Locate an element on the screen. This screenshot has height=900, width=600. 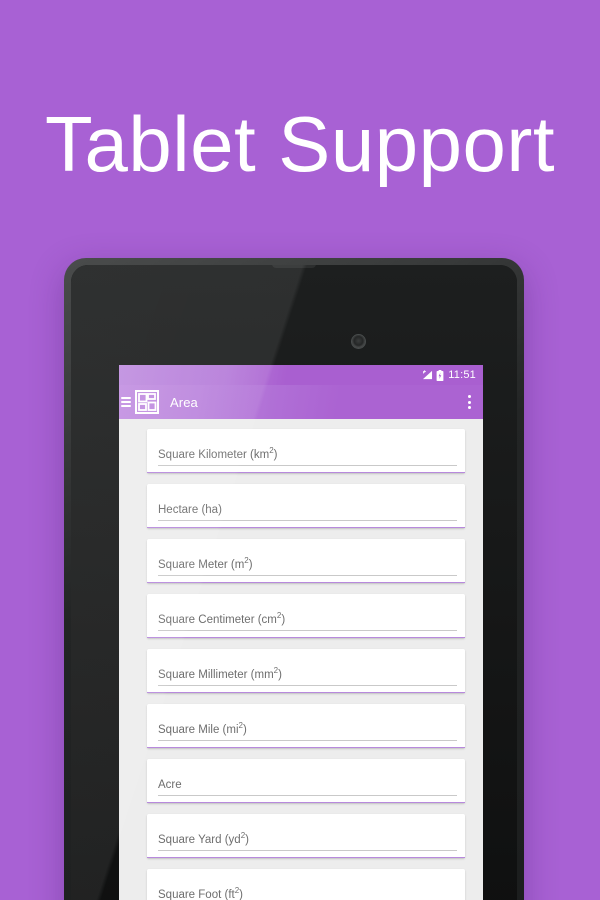
unit-input: Square Millimeter (mm2) is located at coordinates (307, 676).